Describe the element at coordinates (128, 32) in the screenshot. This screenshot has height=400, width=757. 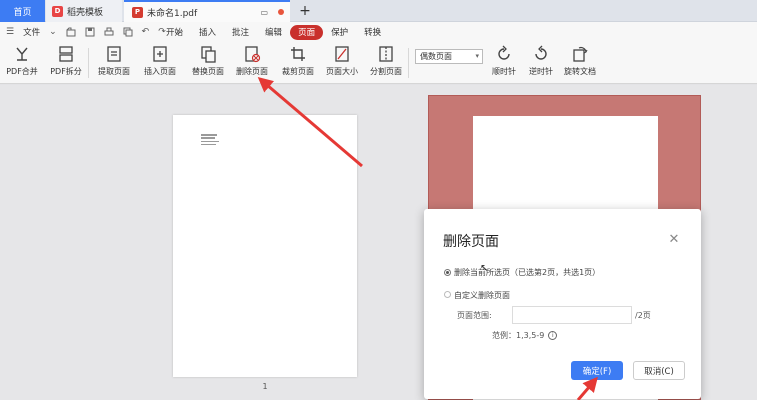
I see `copy-icon` at that location.